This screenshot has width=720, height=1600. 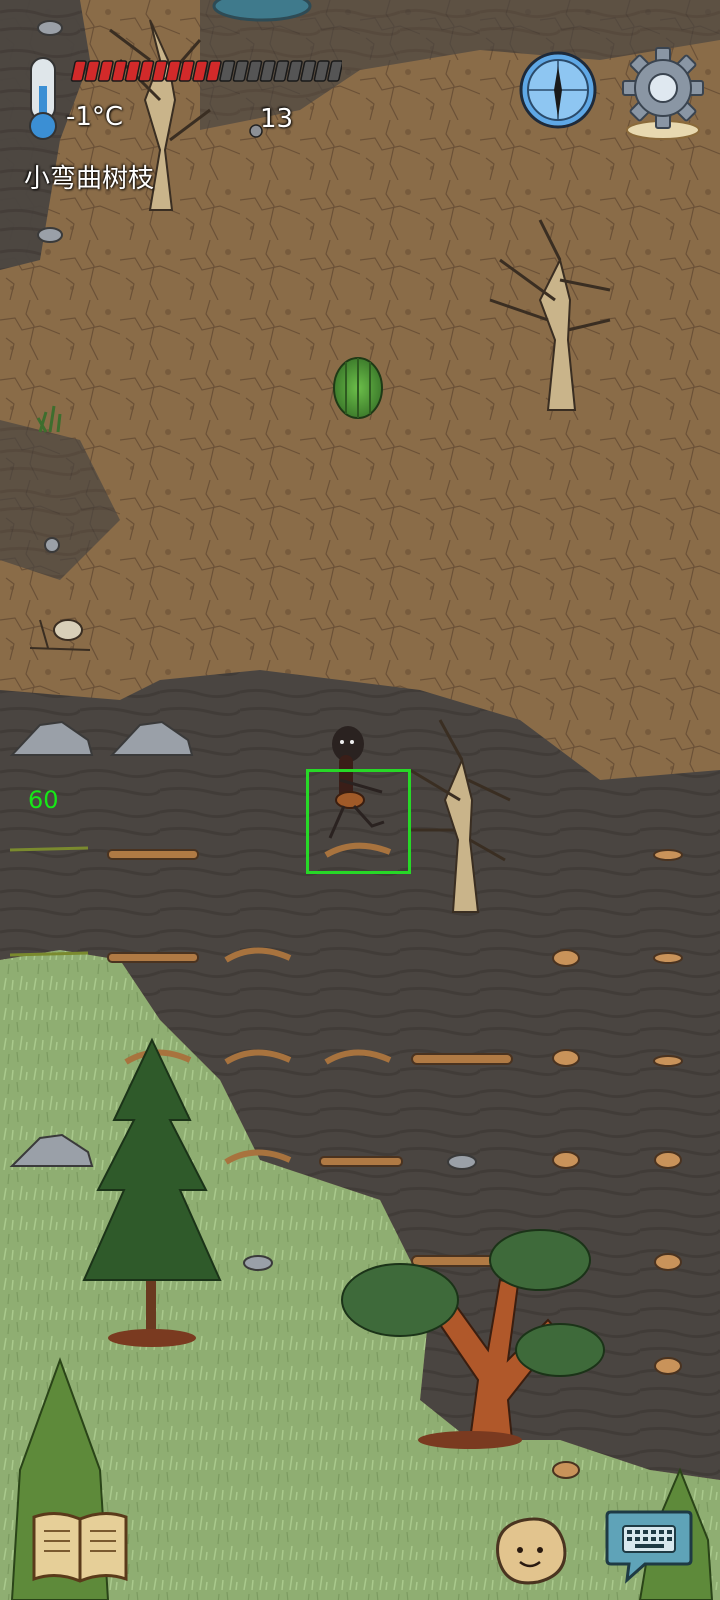 What do you see at coordinates (89, 179) in the screenshot?
I see `held-item-label: 小弯曲树枝` at bounding box center [89, 179].